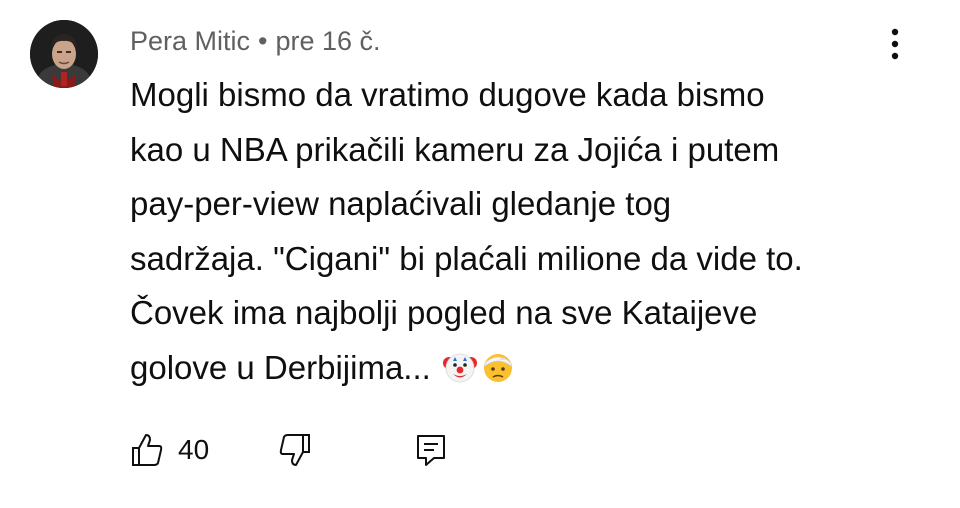  I want to click on clown-face-icon, so click(459, 367).